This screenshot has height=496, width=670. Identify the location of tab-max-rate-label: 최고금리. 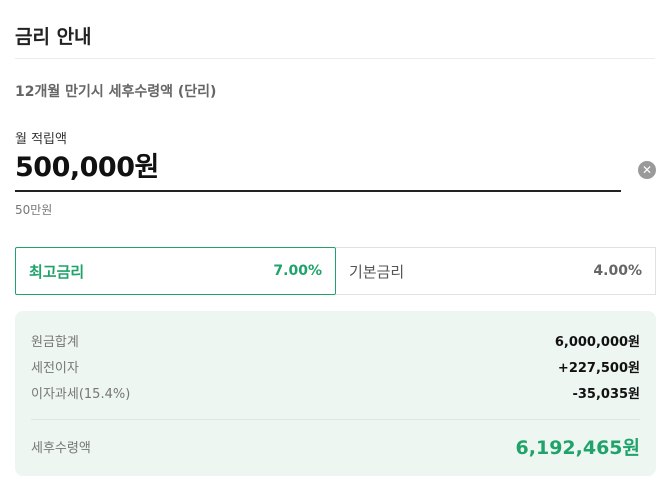
(57, 271).